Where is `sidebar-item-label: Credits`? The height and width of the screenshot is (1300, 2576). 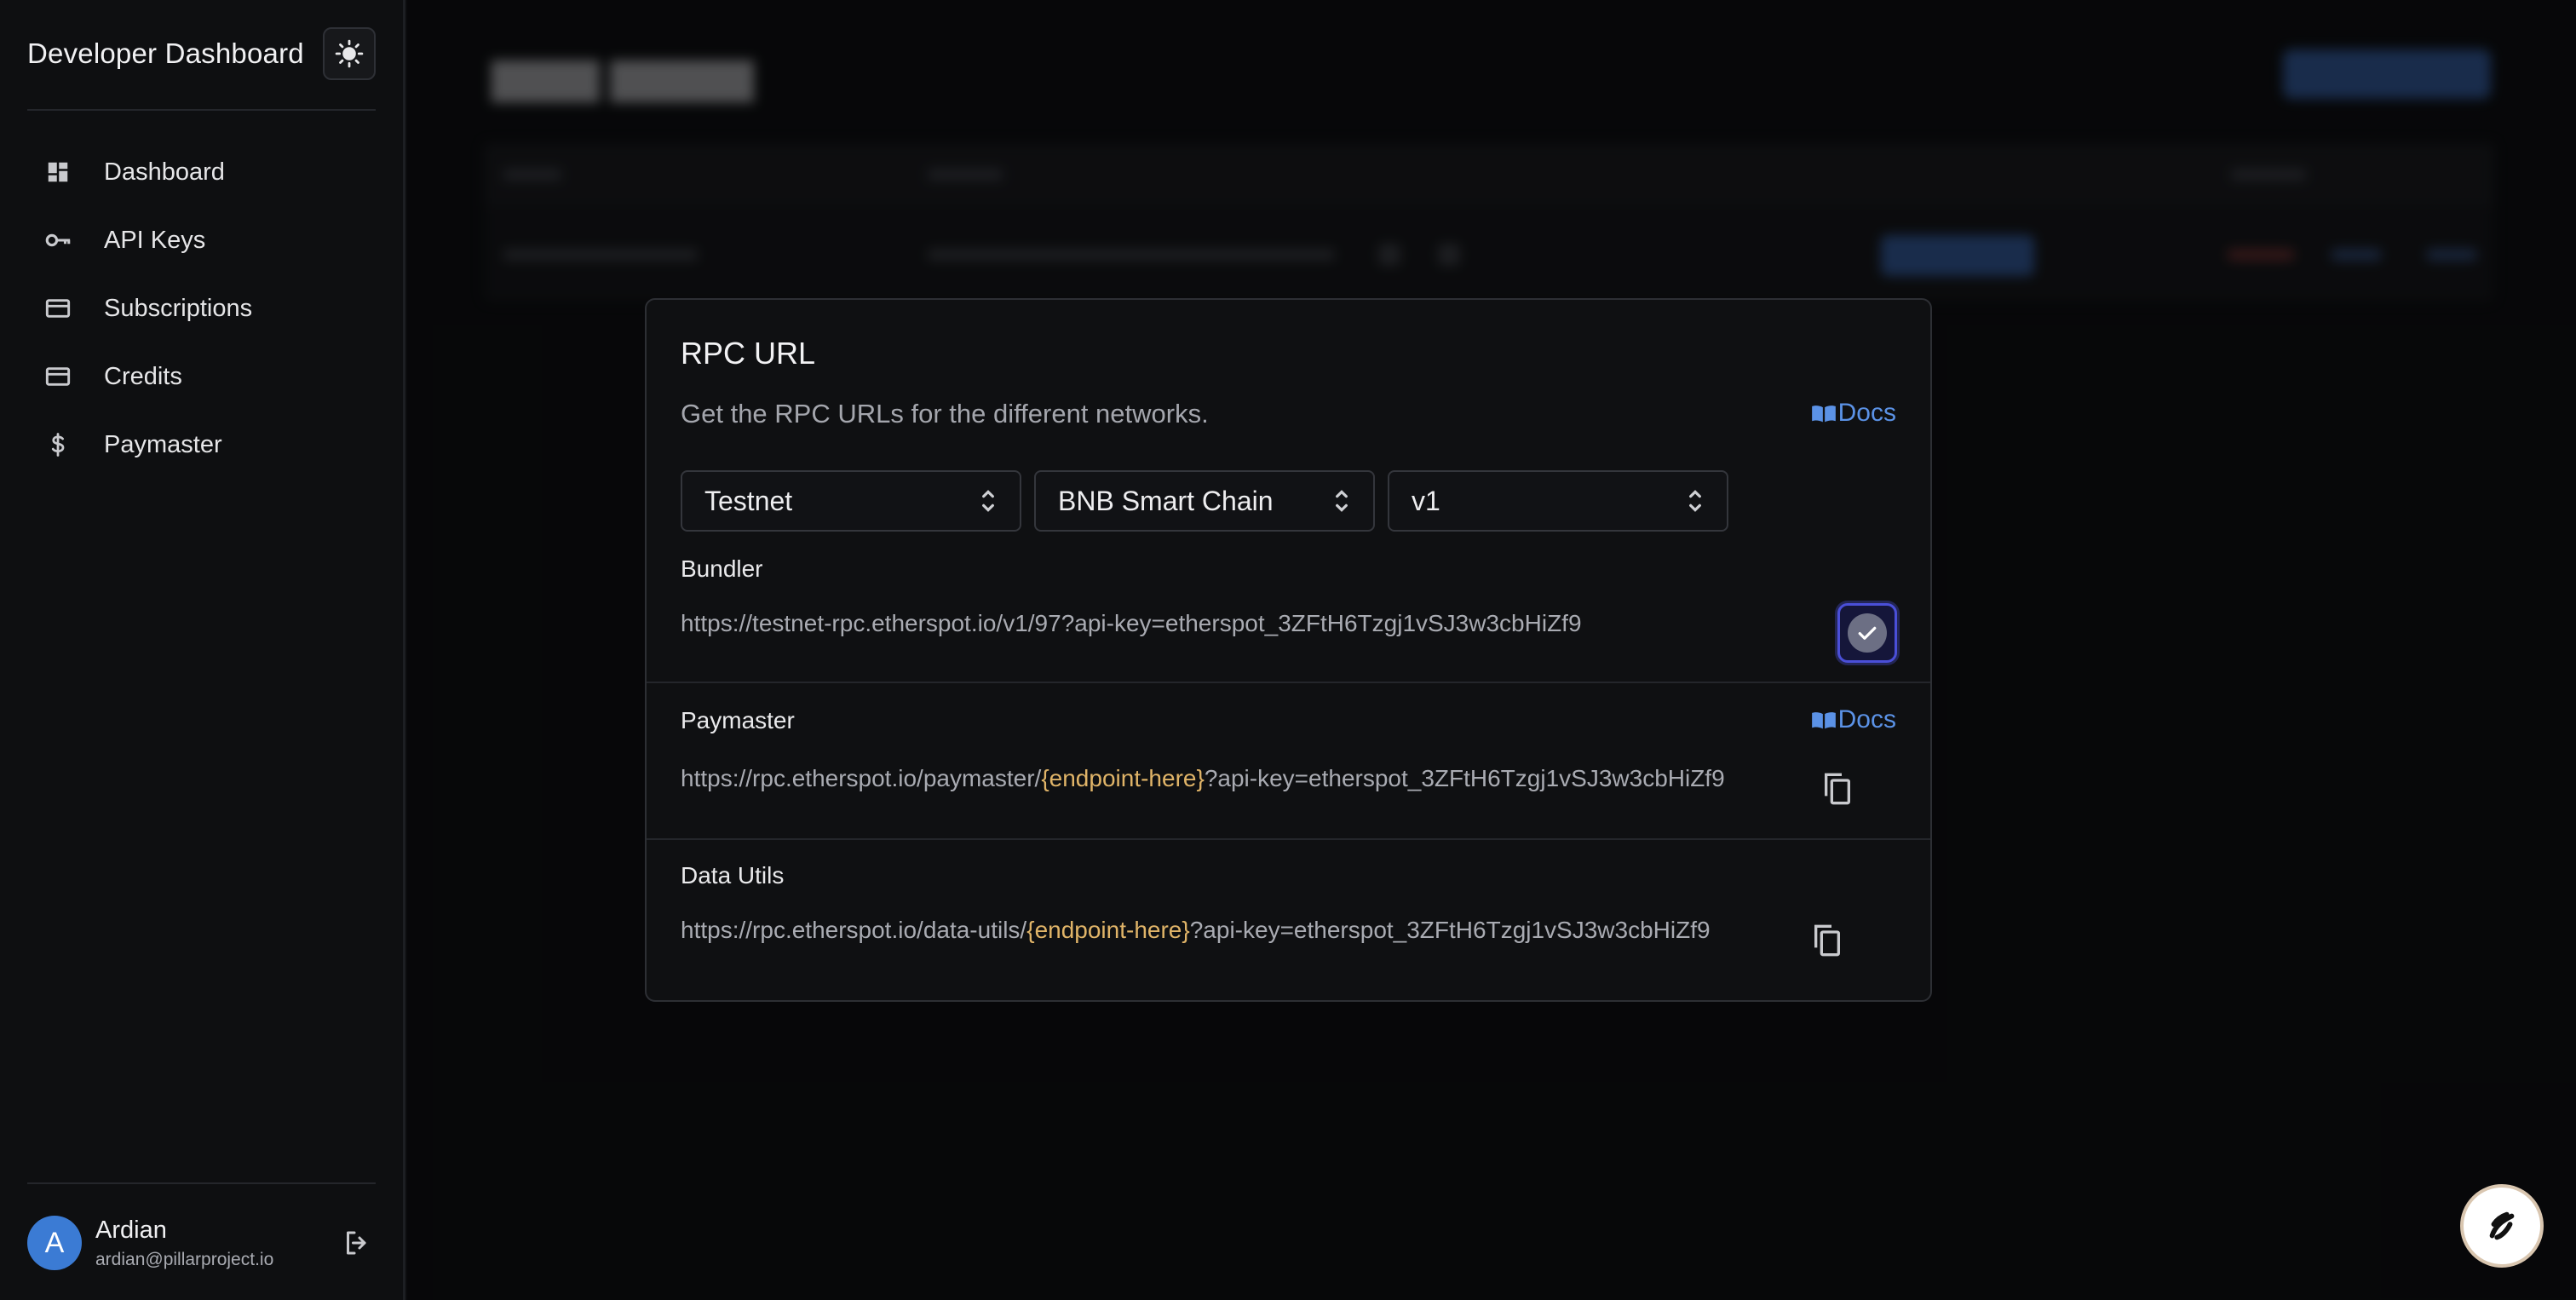
sidebar-item-label: Credits is located at coordinates (143, 376).